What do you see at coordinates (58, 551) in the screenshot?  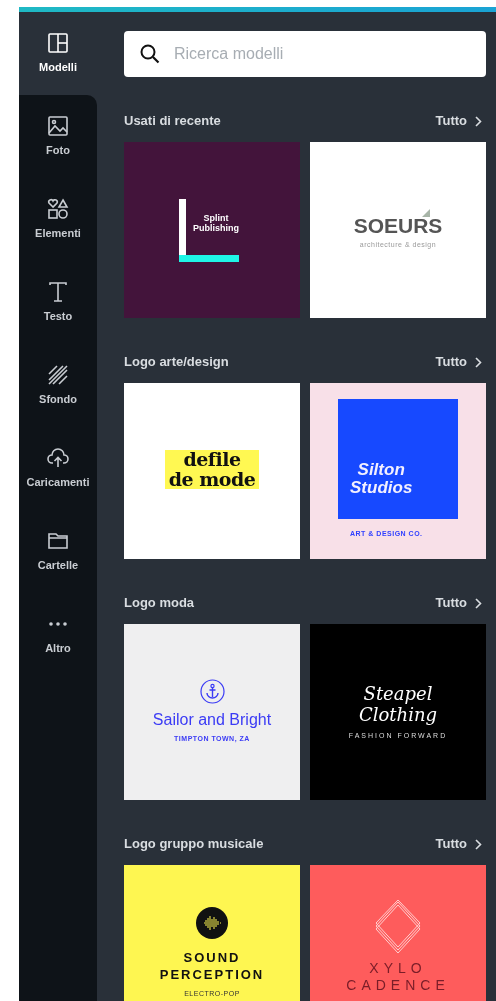 I see `sidebar-item: Cartelle` at bounding box center [58, 551].